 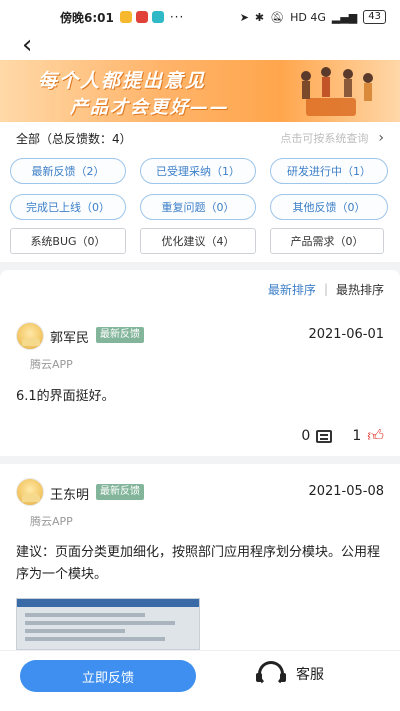 What do you see at coordinates (108, 624) in the screenshot?
I see `attachment-thumbnail` at bounding box center [108, 624].